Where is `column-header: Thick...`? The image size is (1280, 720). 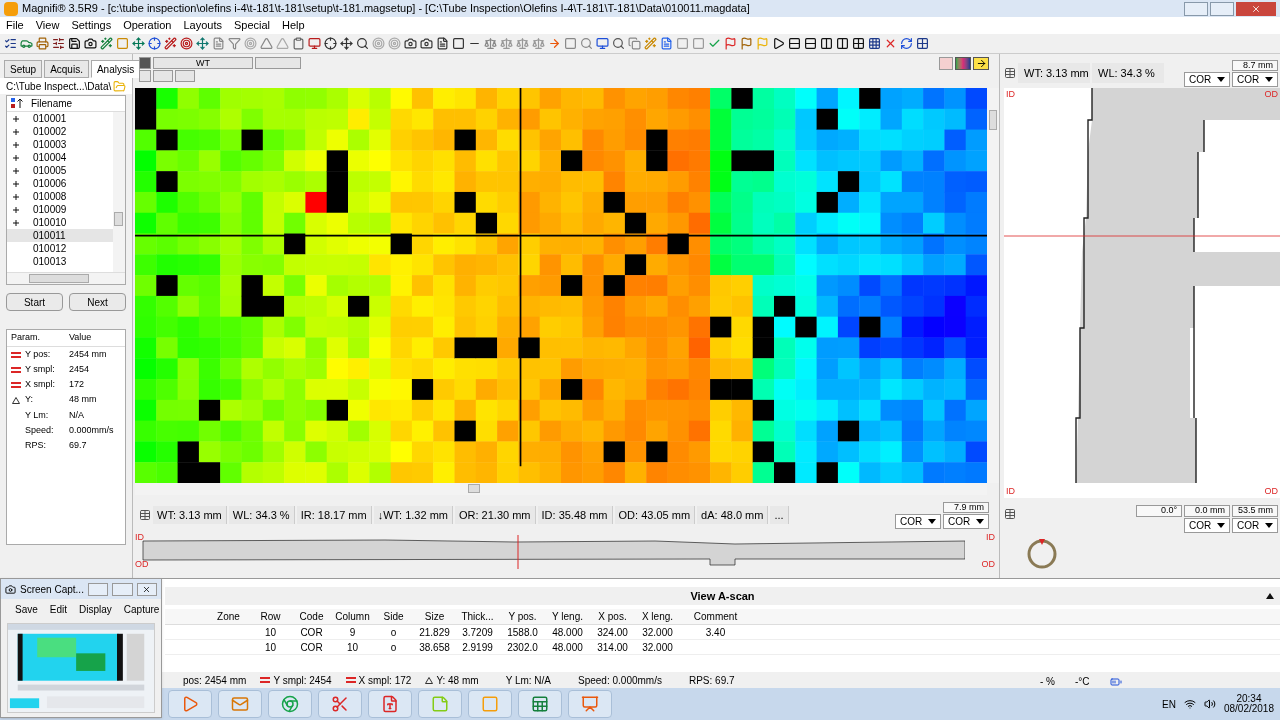 column-header: Thick... is located at coordinates (477, 616).